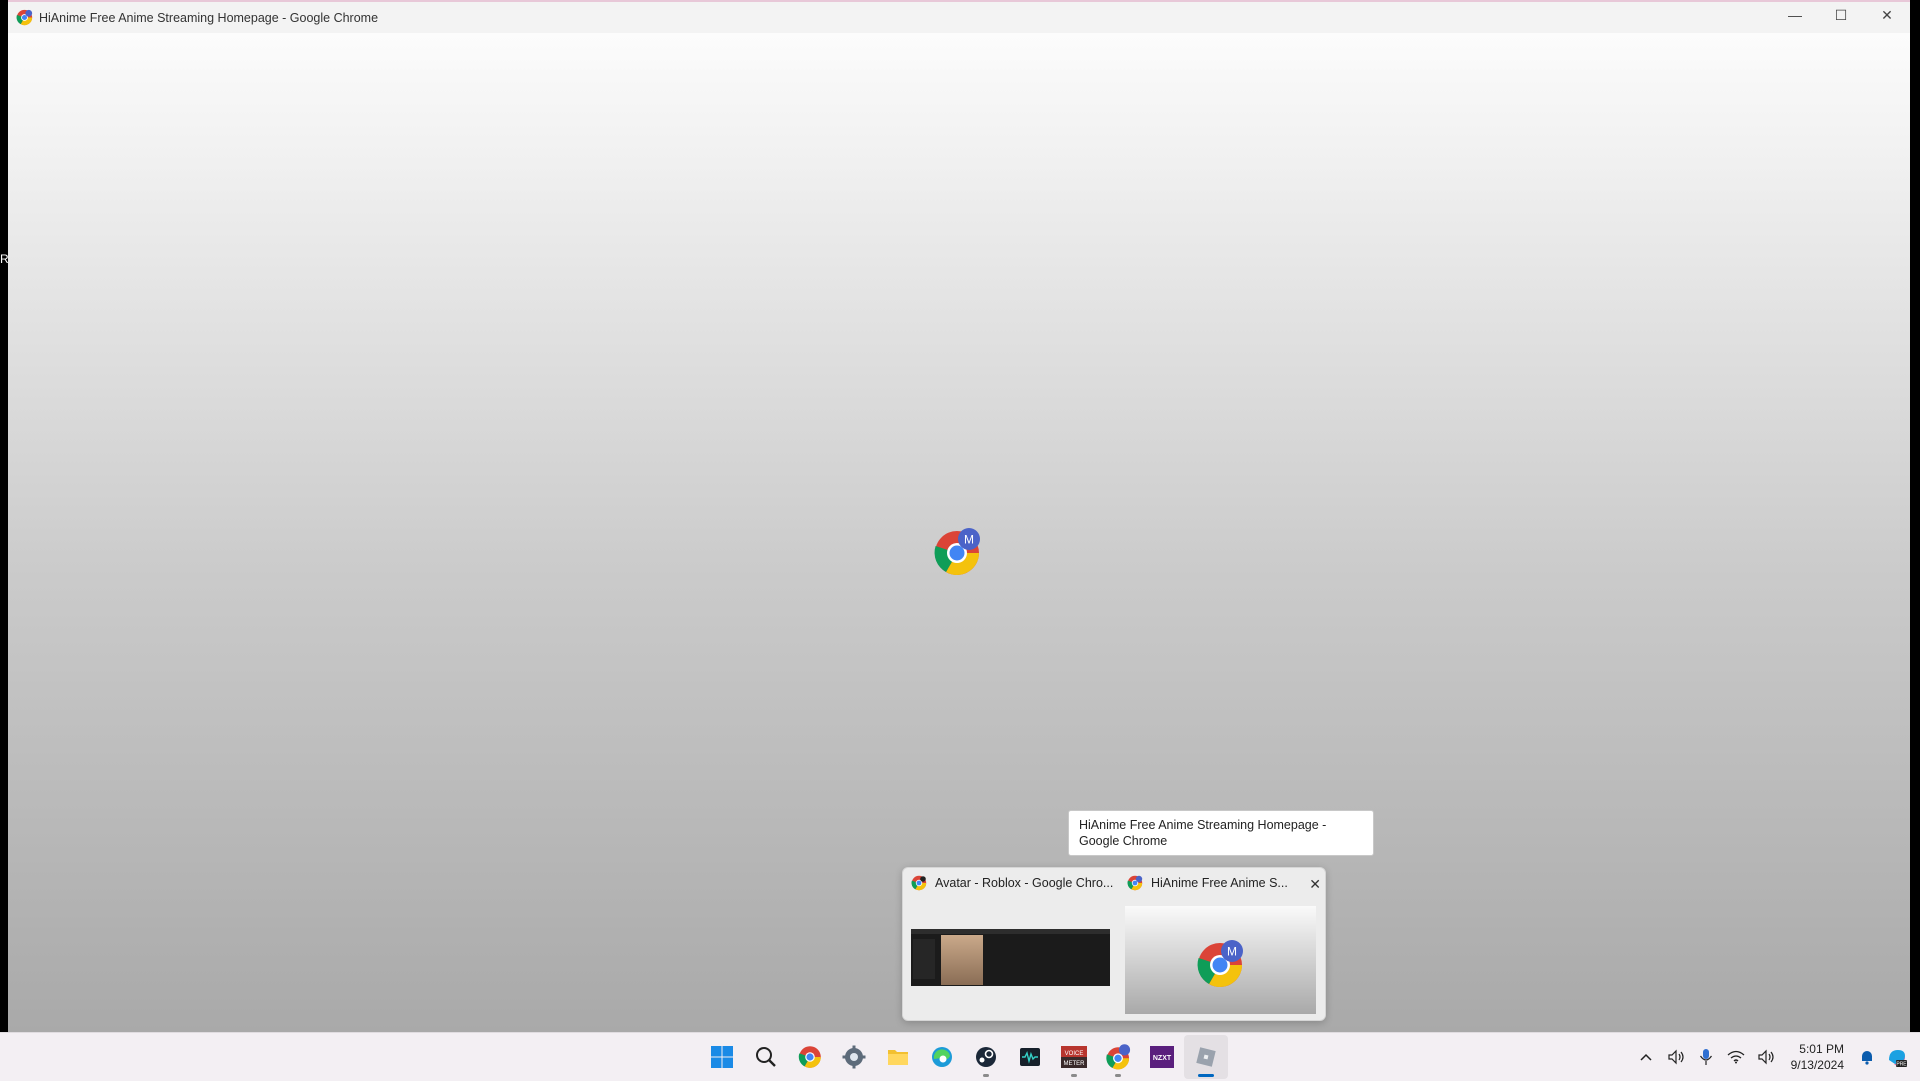 The image size is (1920, 1081). Describe the element at coordinates (1706, 1057) in the screenshot. I see `microphone-icon` at that location.